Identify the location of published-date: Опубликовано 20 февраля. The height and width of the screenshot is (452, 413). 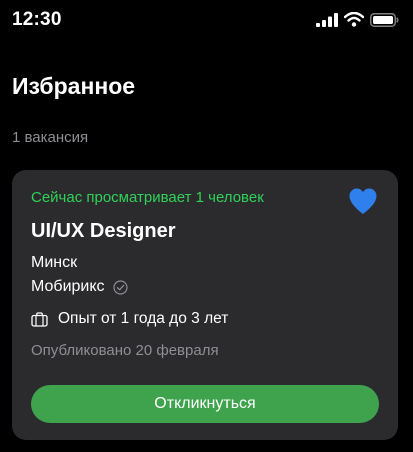
(125, 350).